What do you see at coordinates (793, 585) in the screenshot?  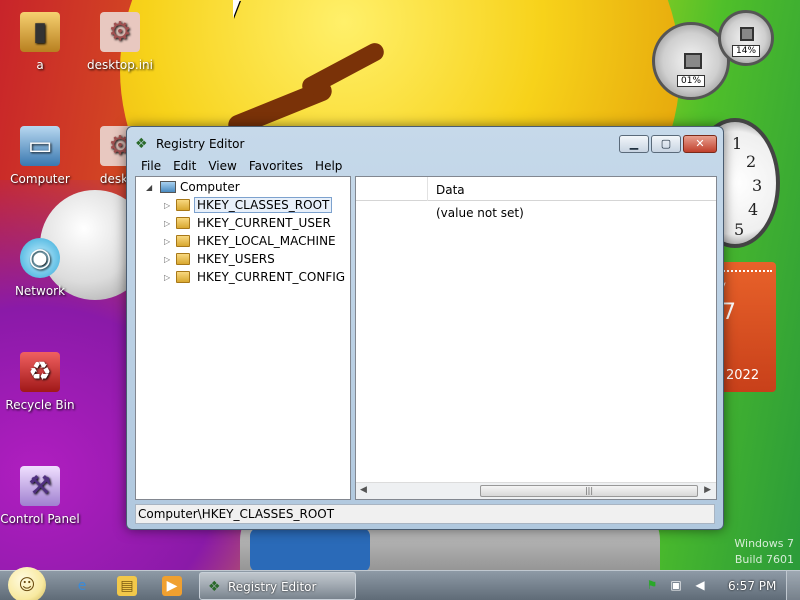 I see `show-desktop-button` at bounding box center [793, 585].